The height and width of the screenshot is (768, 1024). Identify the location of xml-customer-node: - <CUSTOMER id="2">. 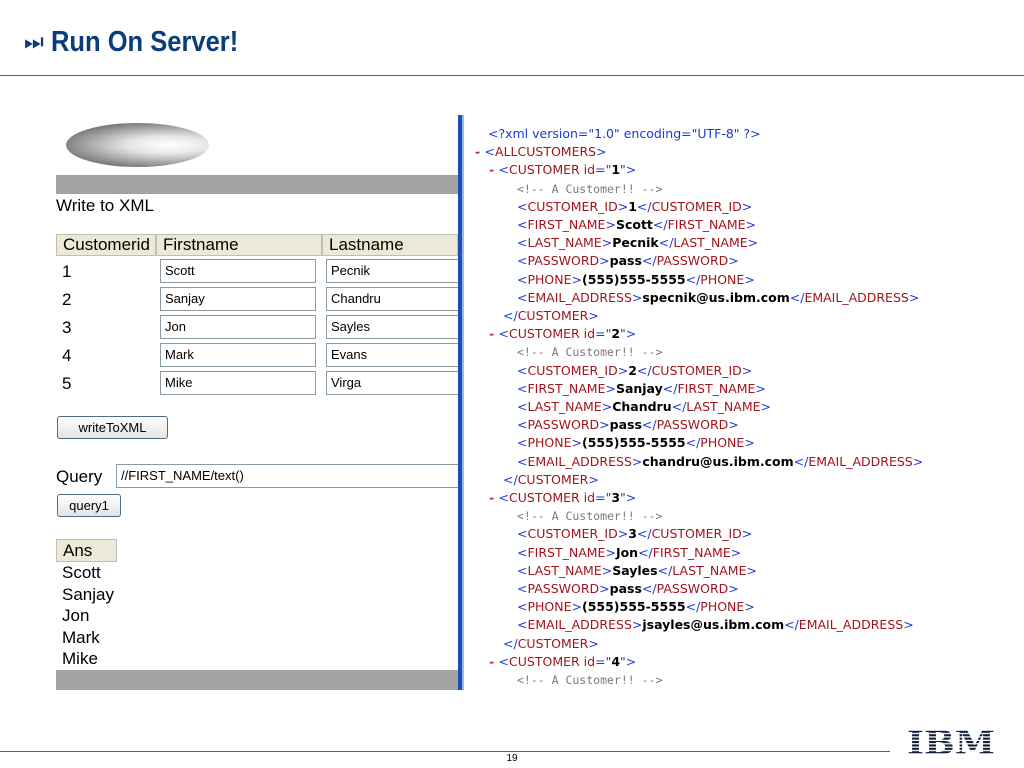
(562, 334).